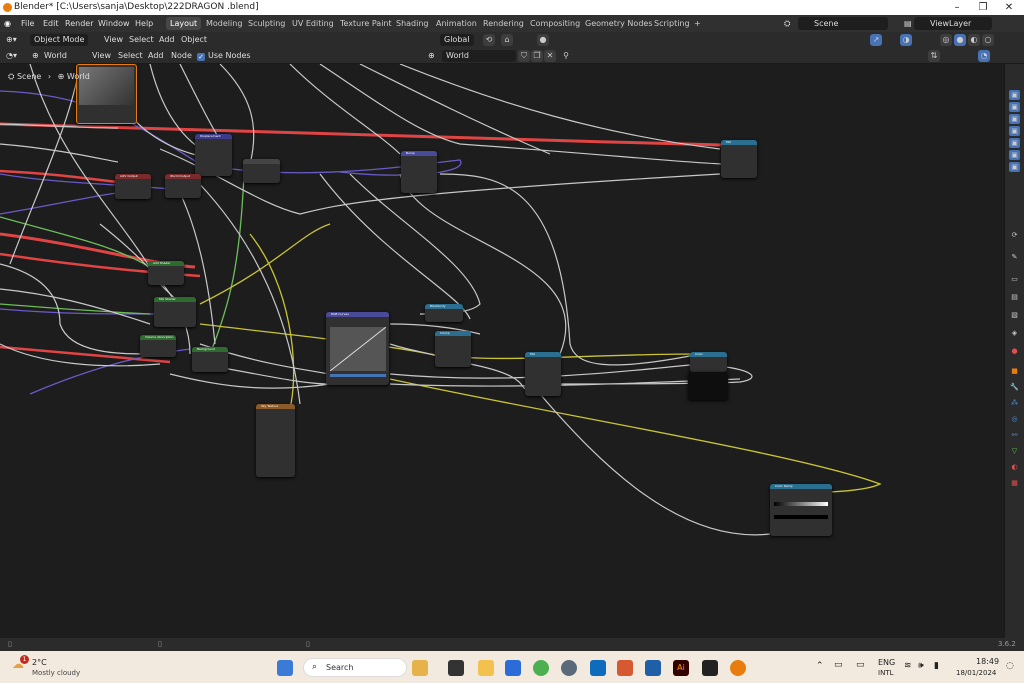  What do you see at coordinates (987, 661) in the screenshot?
I see `clock-time: 18:49` at bounding box center [987, 661].